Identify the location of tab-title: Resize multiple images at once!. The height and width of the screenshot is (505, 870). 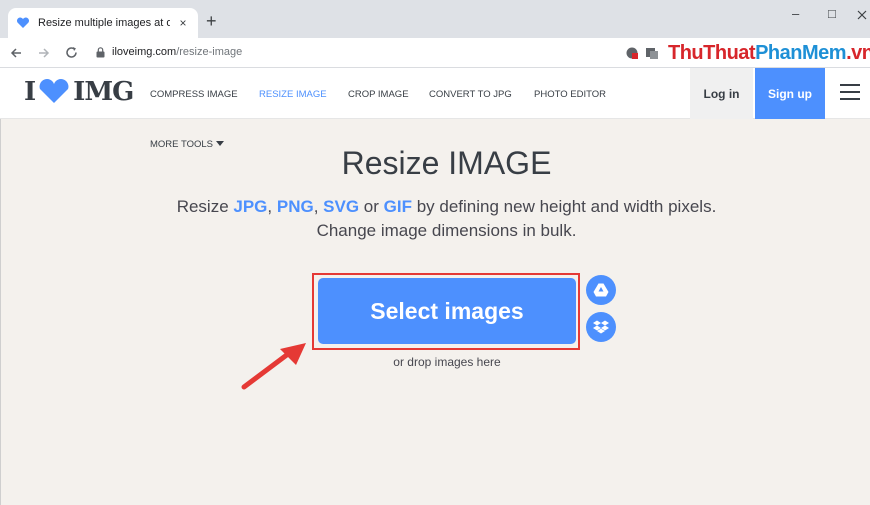
(104, 23).